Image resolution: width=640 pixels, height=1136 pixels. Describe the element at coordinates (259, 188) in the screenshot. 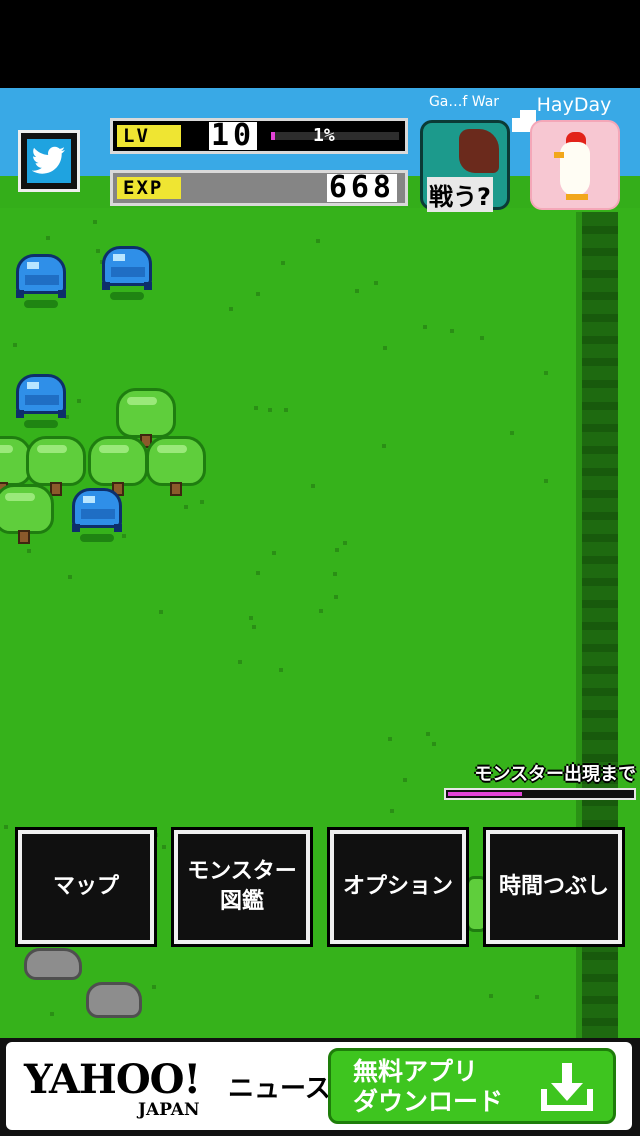

I see `exp-bar: EXP 668` at that location.